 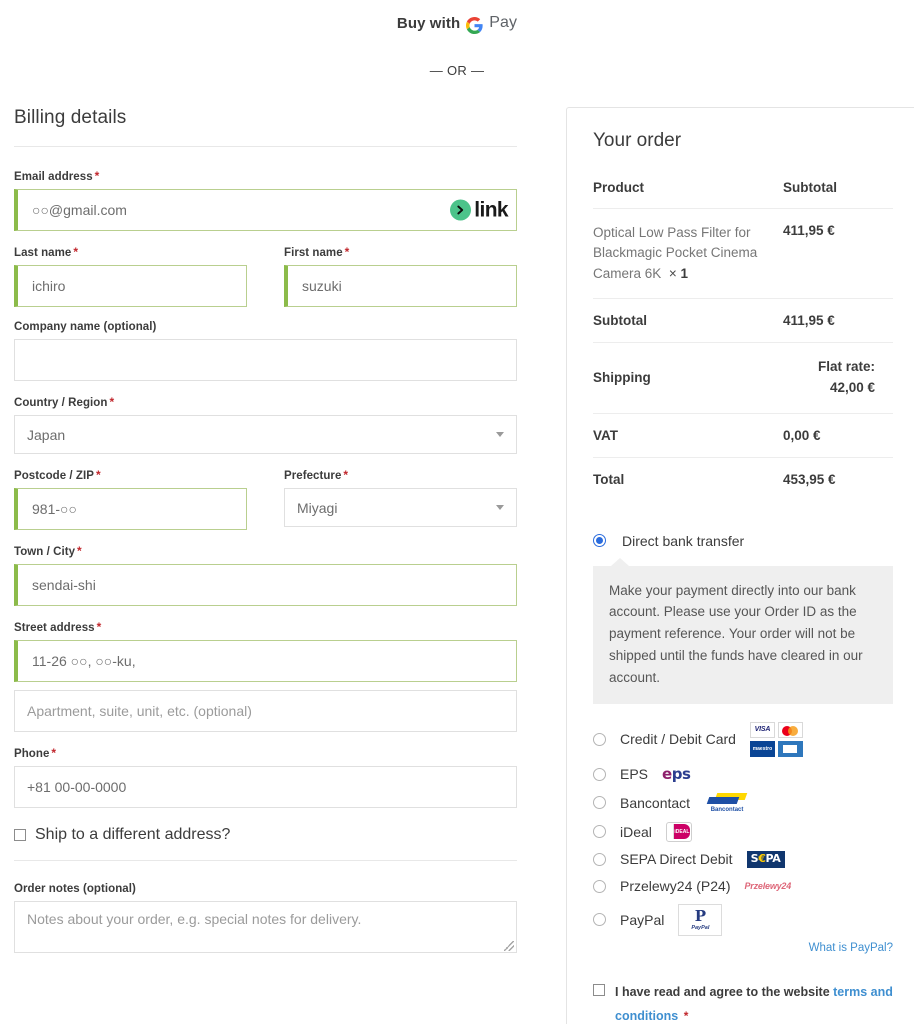 I want to click on payment-method-p24: Przelewy24 (P24) Przelewy24, so click(x=743, y=886).